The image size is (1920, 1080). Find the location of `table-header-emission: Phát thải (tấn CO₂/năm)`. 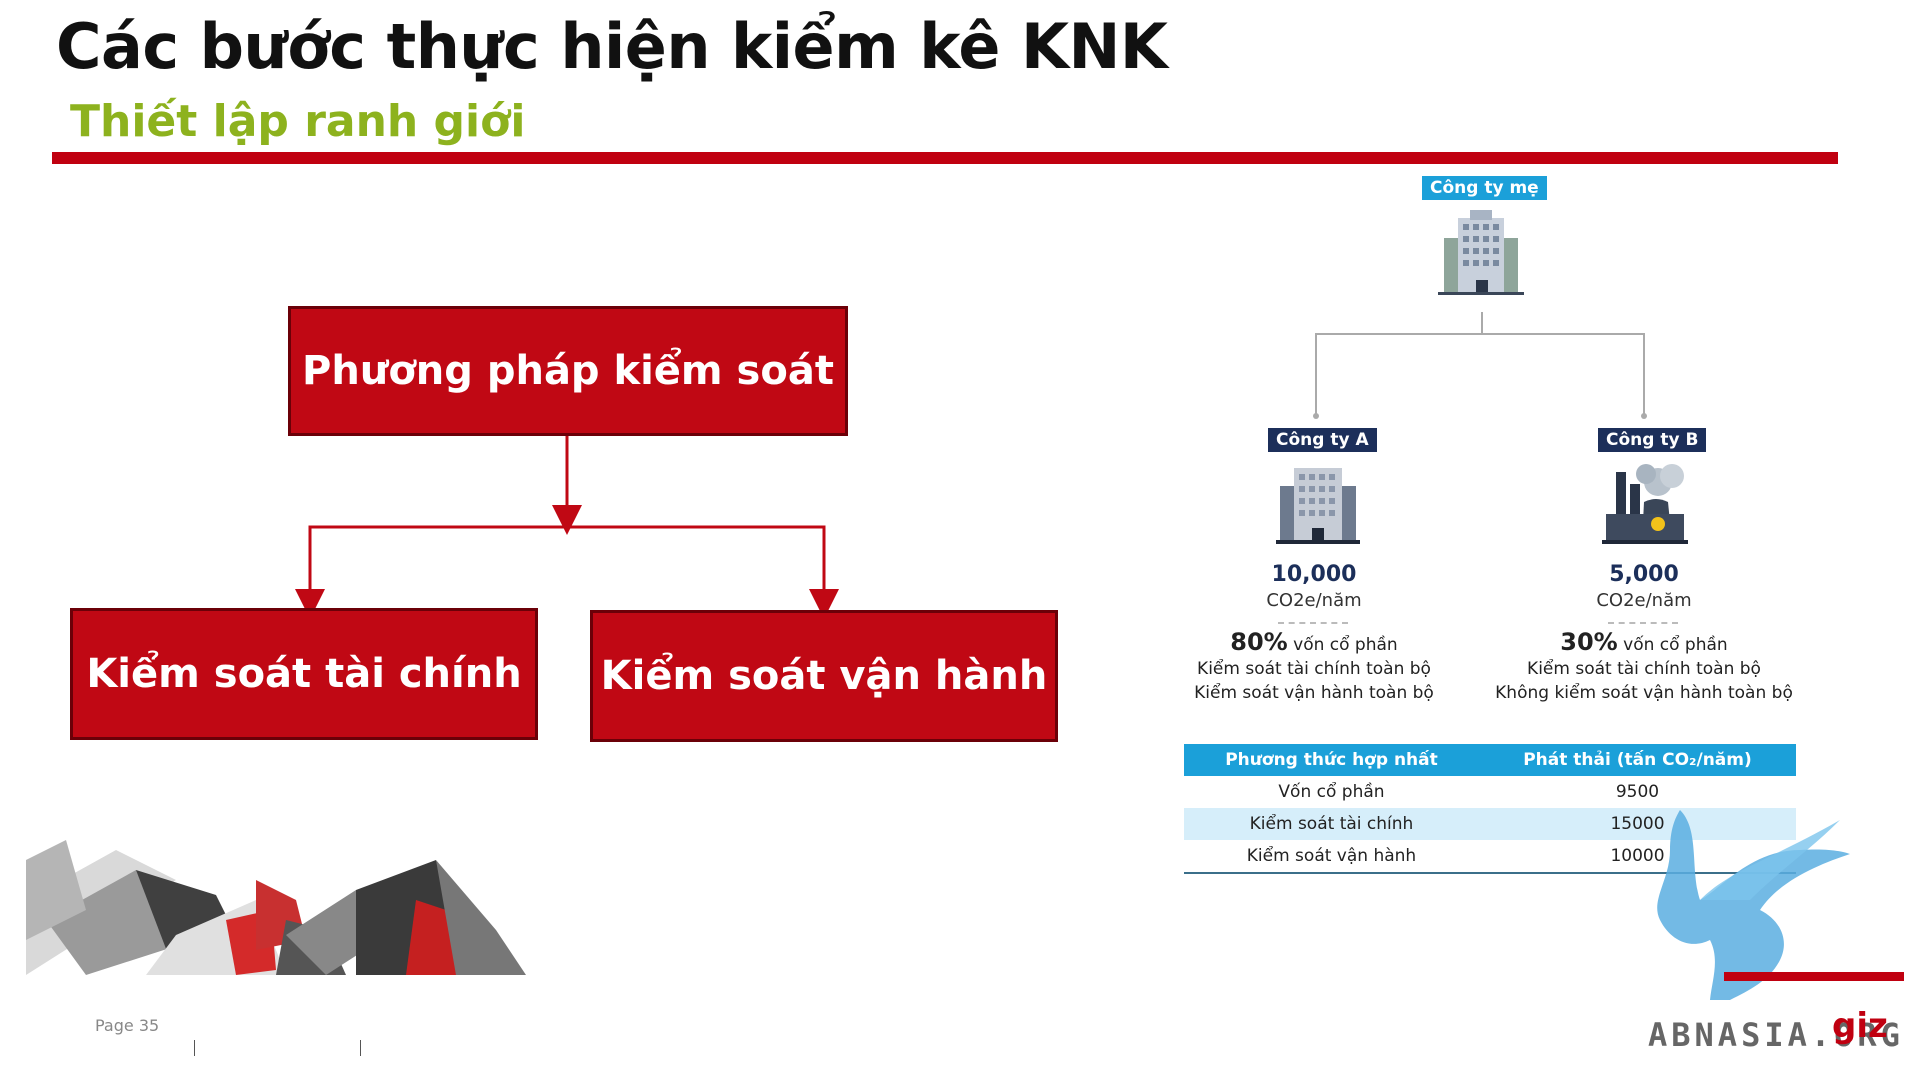

table-header-emission: Phát thải (tấn CO₂/năm) is located at coordinates (1637, 760).